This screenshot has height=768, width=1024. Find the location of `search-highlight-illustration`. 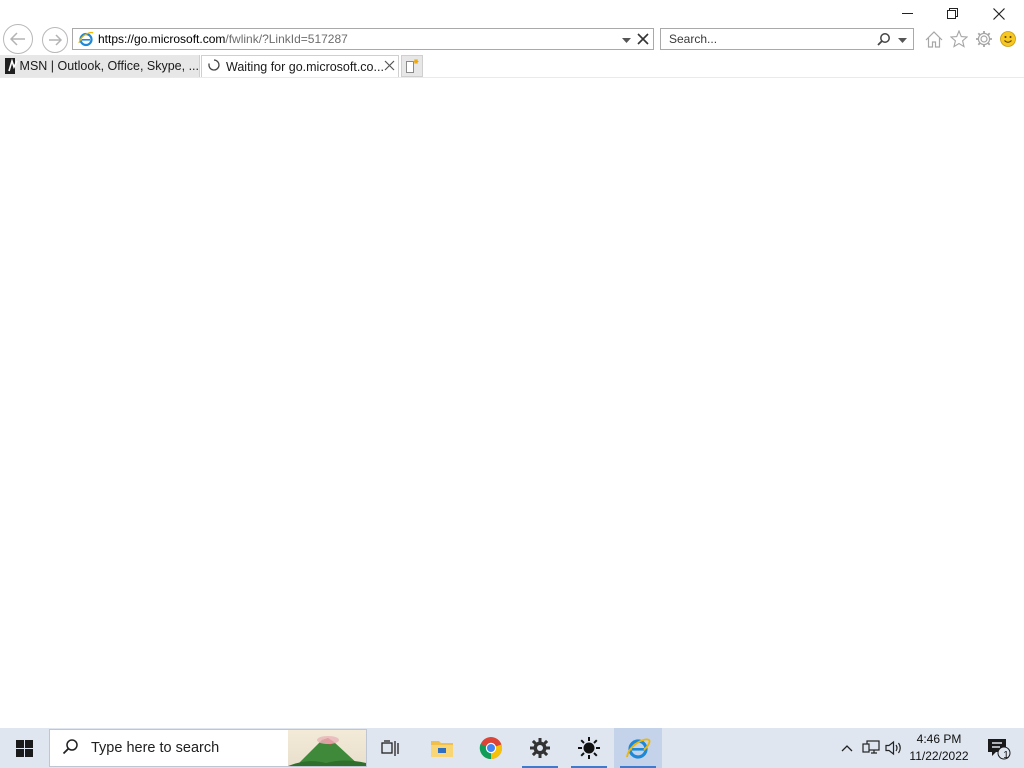

search-highlight-illustration is located at coordinates (327, 748).